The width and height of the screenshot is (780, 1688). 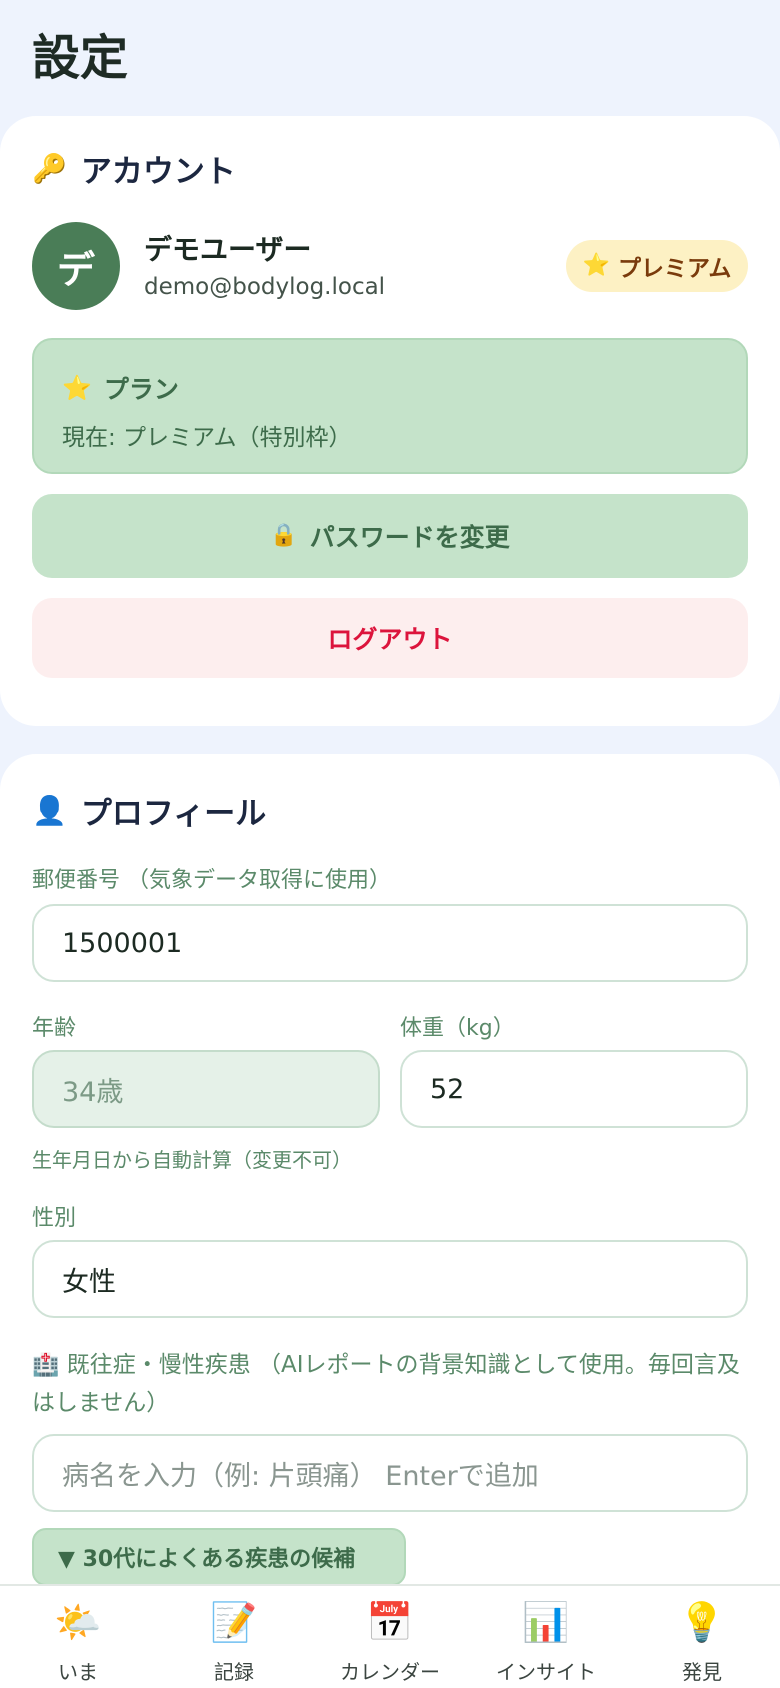 I want to click on premium-badge: ⭐ プレミアム, so click(x=657, y=266).